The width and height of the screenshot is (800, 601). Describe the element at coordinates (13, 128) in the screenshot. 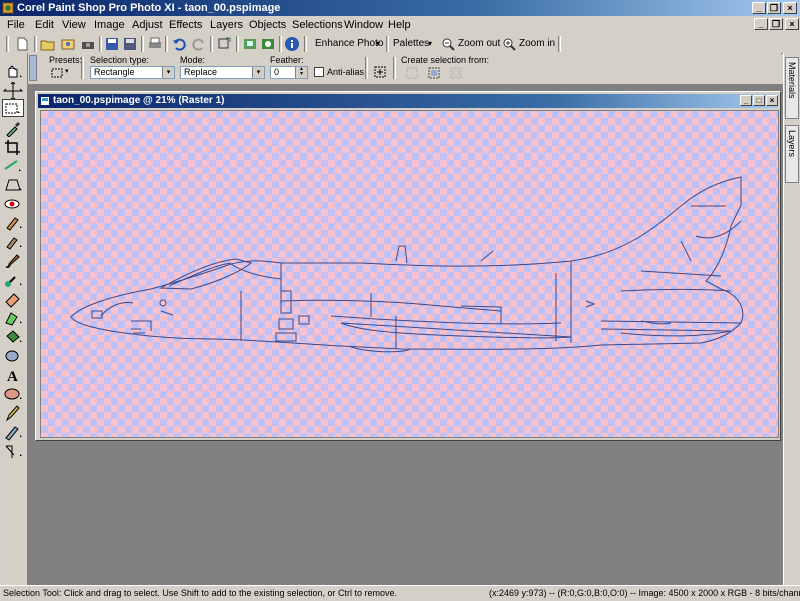

I see `dropper-tool-icon` at that location.